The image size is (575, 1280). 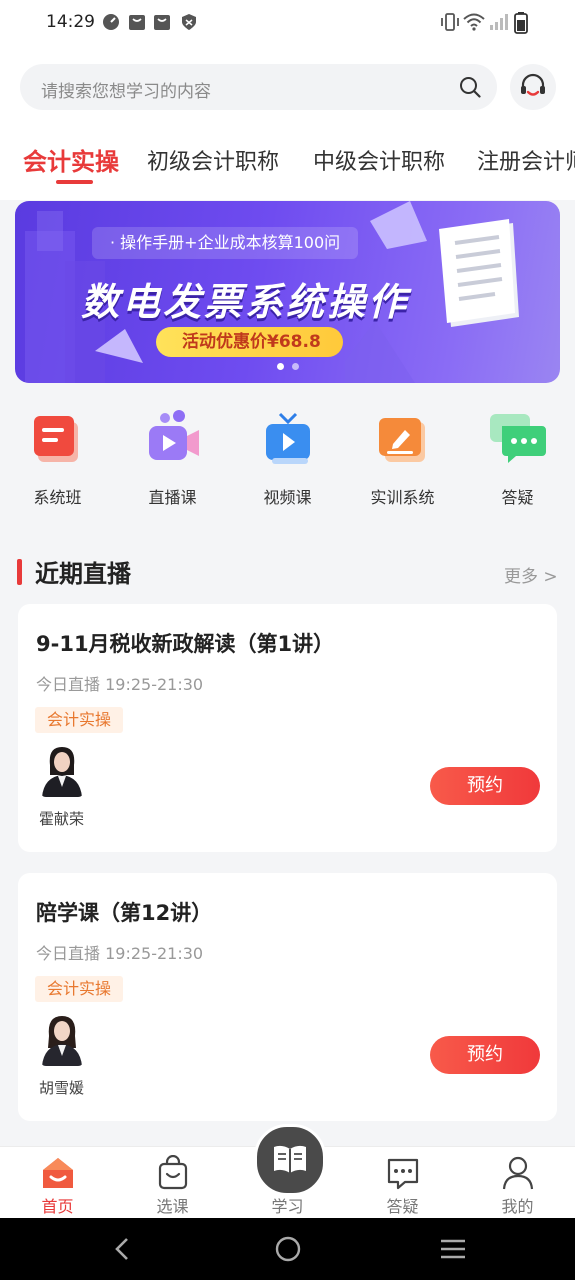 What do you see at coordinates (517, 497) in the screenshot?
I see `quick-menu-label: 答疑` at bounding box center [517, 497].